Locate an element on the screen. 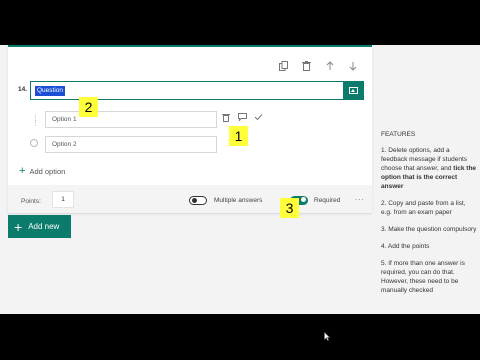 The image size is (480, 360). multiple-answers-label: Multiple answers is located at coordinates (238, 200).